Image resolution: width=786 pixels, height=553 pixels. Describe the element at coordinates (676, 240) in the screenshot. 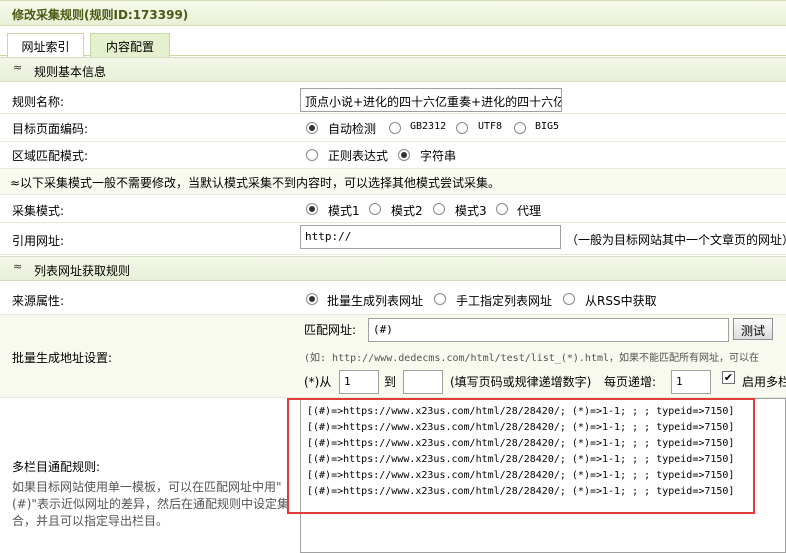

I see `referer-hint: （一般为目标网站其中一个文章页的网址）` at that location.